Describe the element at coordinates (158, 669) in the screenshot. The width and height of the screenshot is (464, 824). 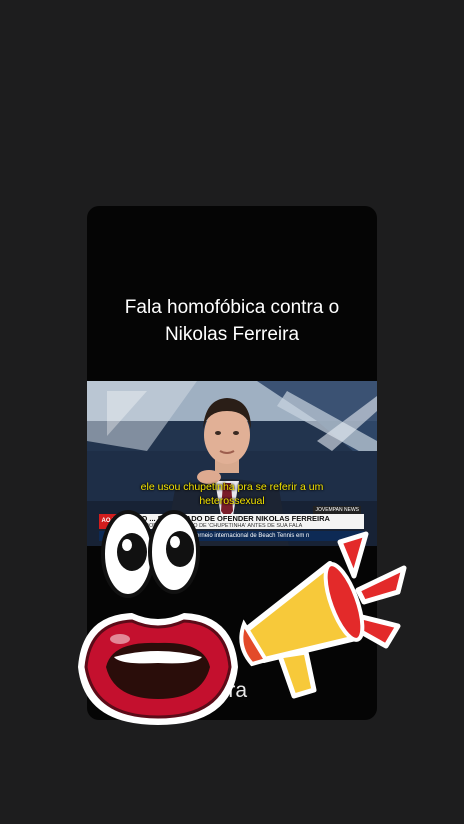
I see `mouth-icon` at that location.